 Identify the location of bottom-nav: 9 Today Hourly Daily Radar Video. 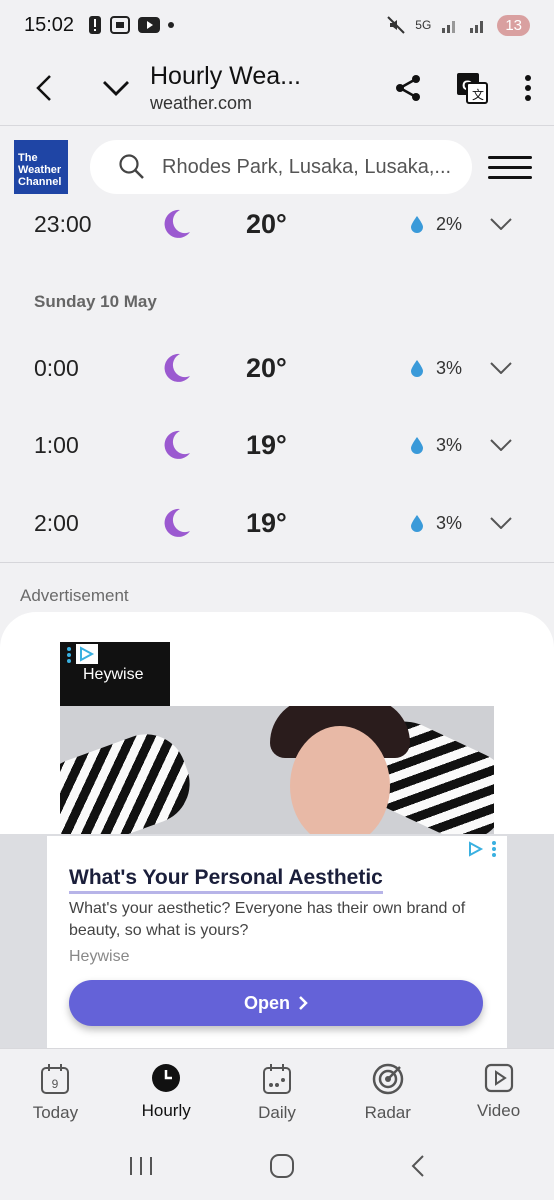
(277, 1090).